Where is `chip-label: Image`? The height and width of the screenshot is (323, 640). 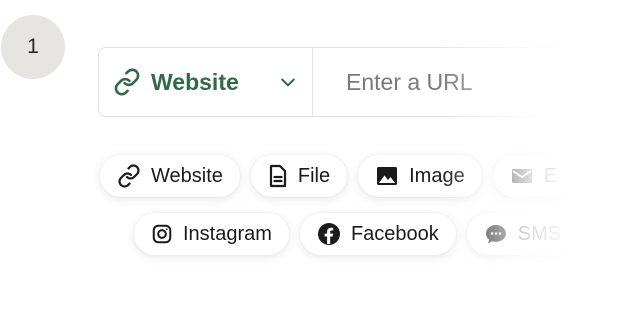 chip-label: Image is located at coordinates (437, 175).